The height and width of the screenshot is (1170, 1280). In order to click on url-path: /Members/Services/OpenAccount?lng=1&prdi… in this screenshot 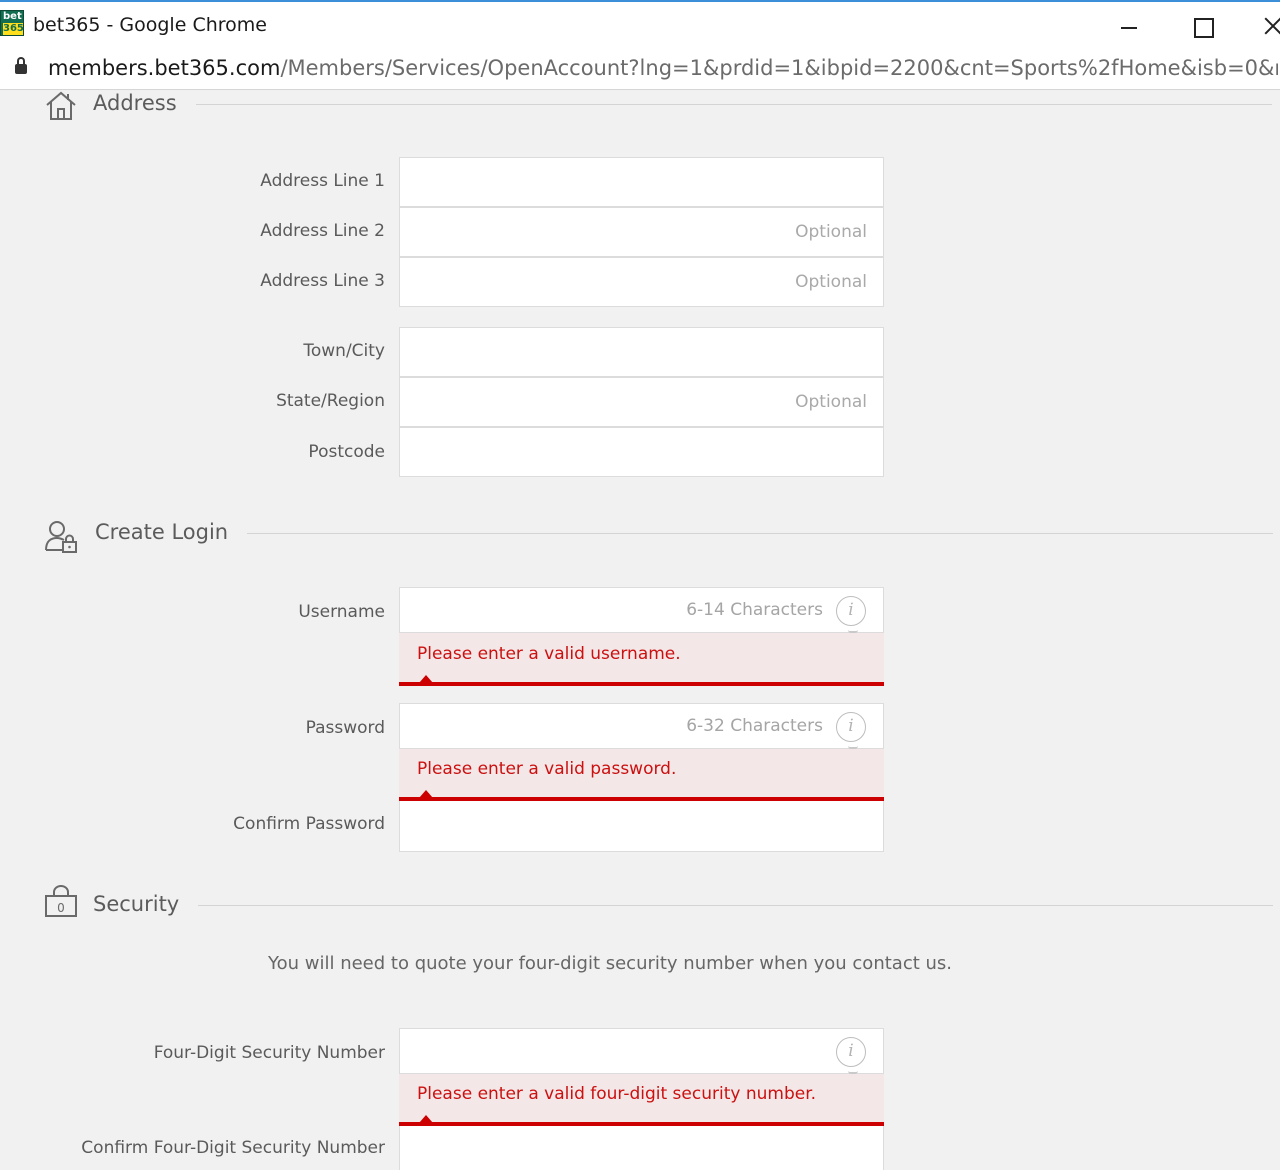, I will do `click(779, 68)`.